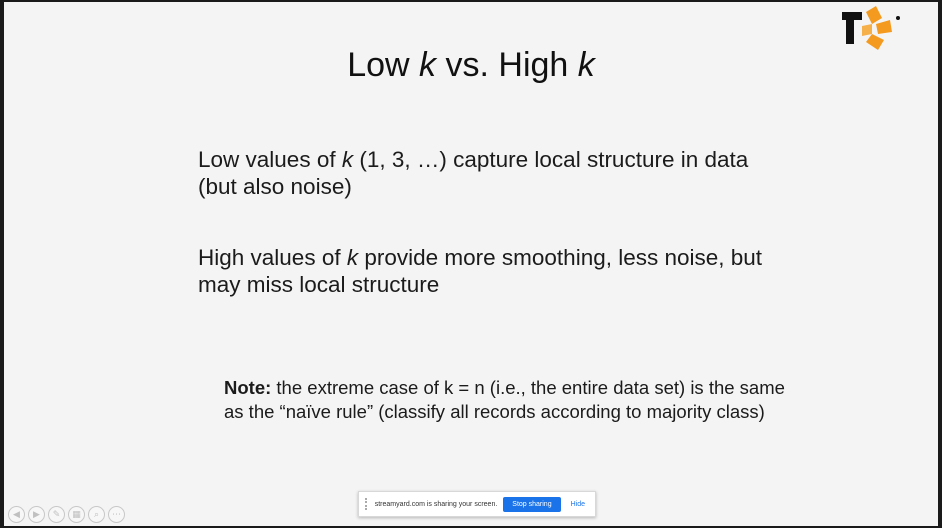 The image size is (942, 528). Describe the element at coordinates (36, 514) in the screenshot. I see `next-slide-icon: ▶` at that location.